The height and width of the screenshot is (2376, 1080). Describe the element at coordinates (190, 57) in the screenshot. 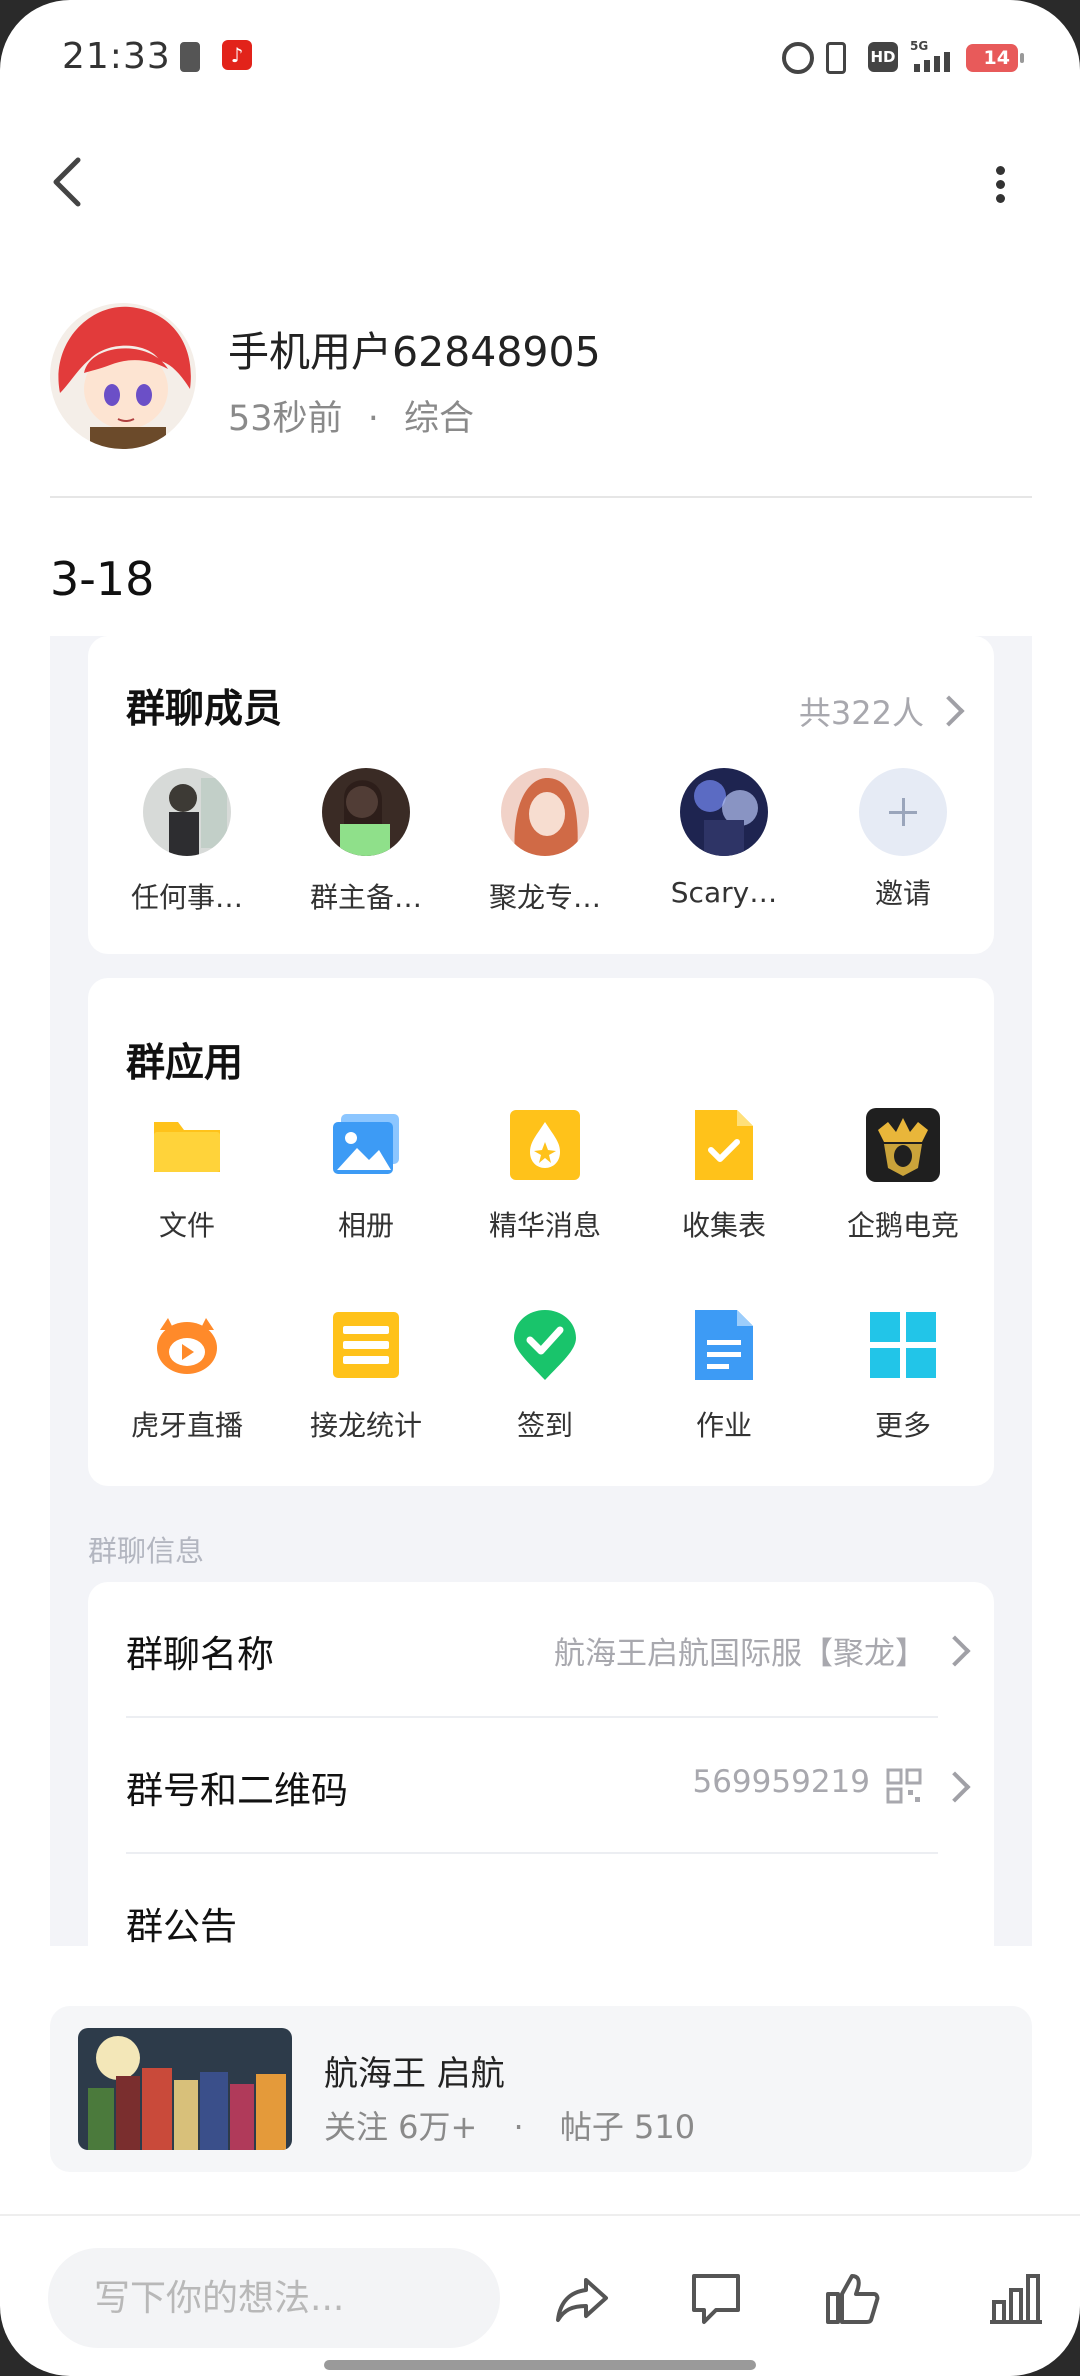

I see `sim-card-icon` at that location.